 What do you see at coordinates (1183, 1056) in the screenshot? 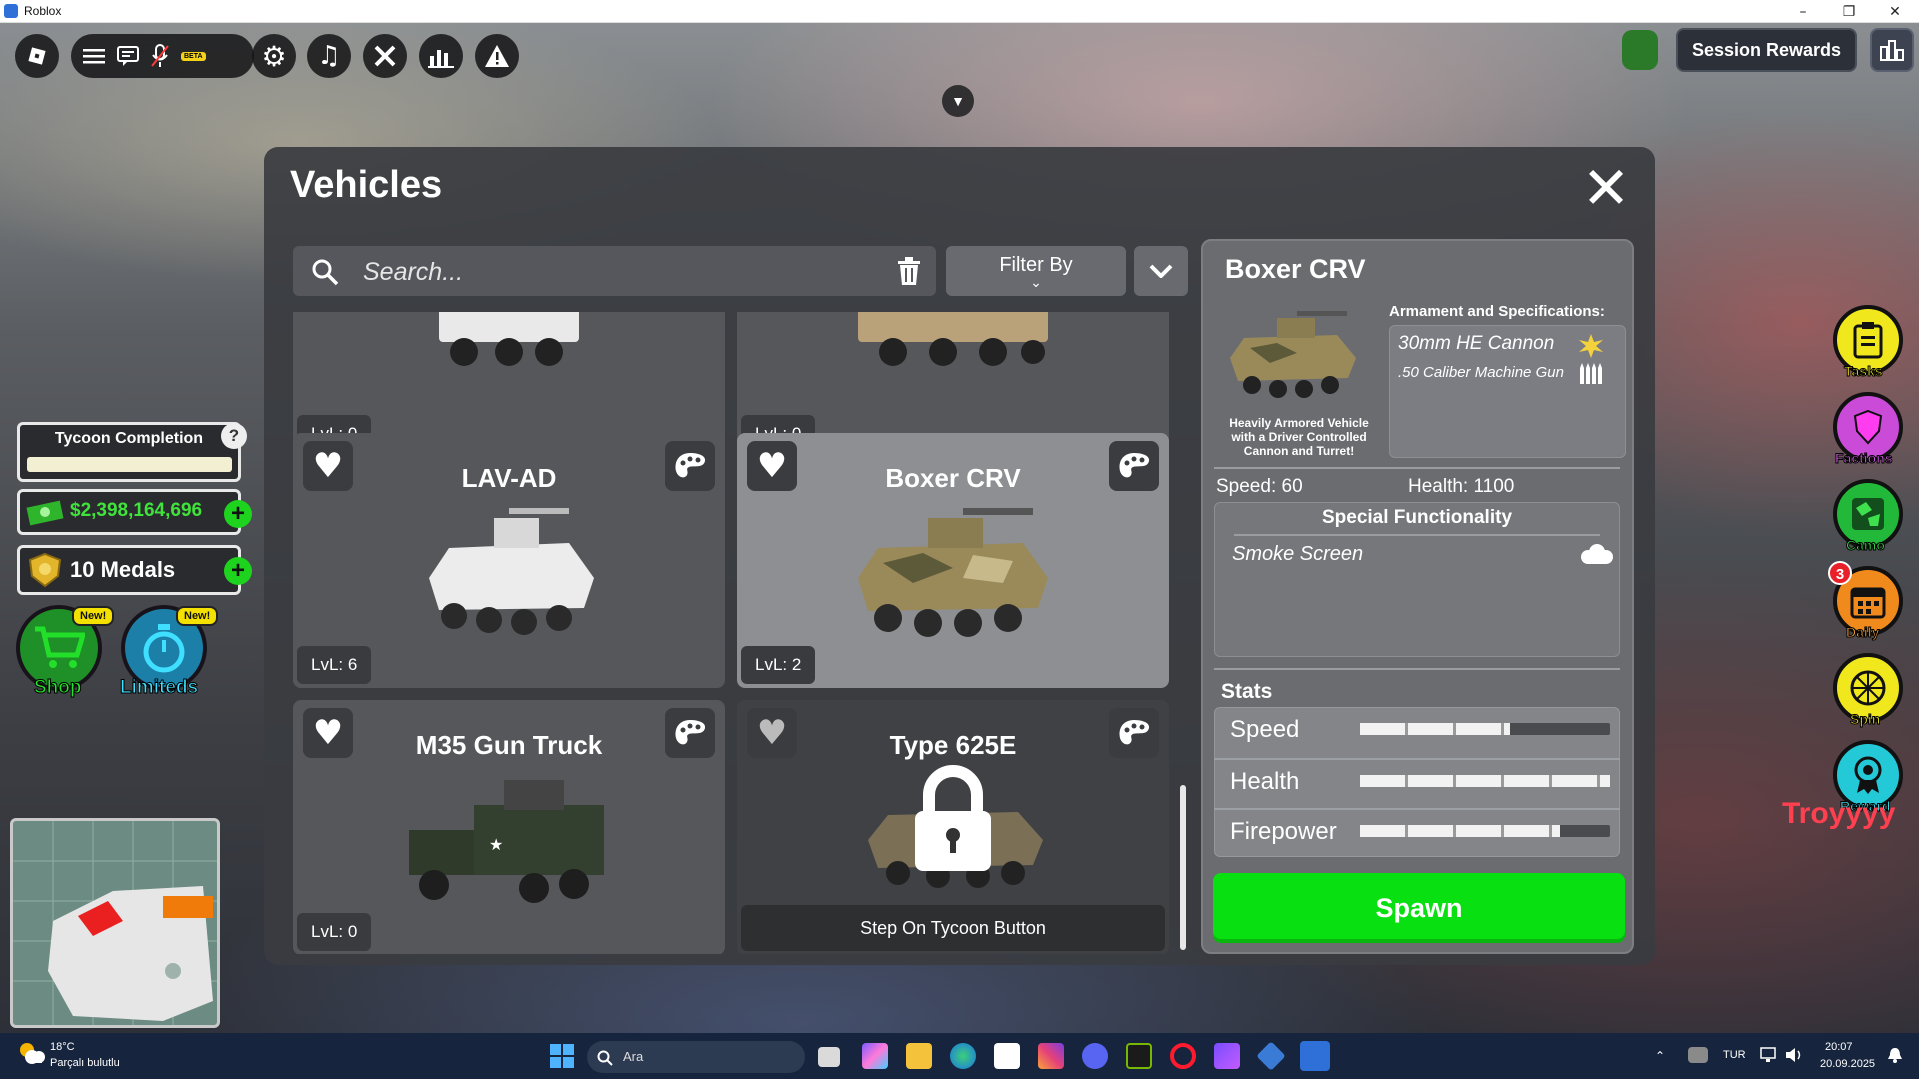
I see `opera-gx-icon` at bounding box center [1183, 1056].